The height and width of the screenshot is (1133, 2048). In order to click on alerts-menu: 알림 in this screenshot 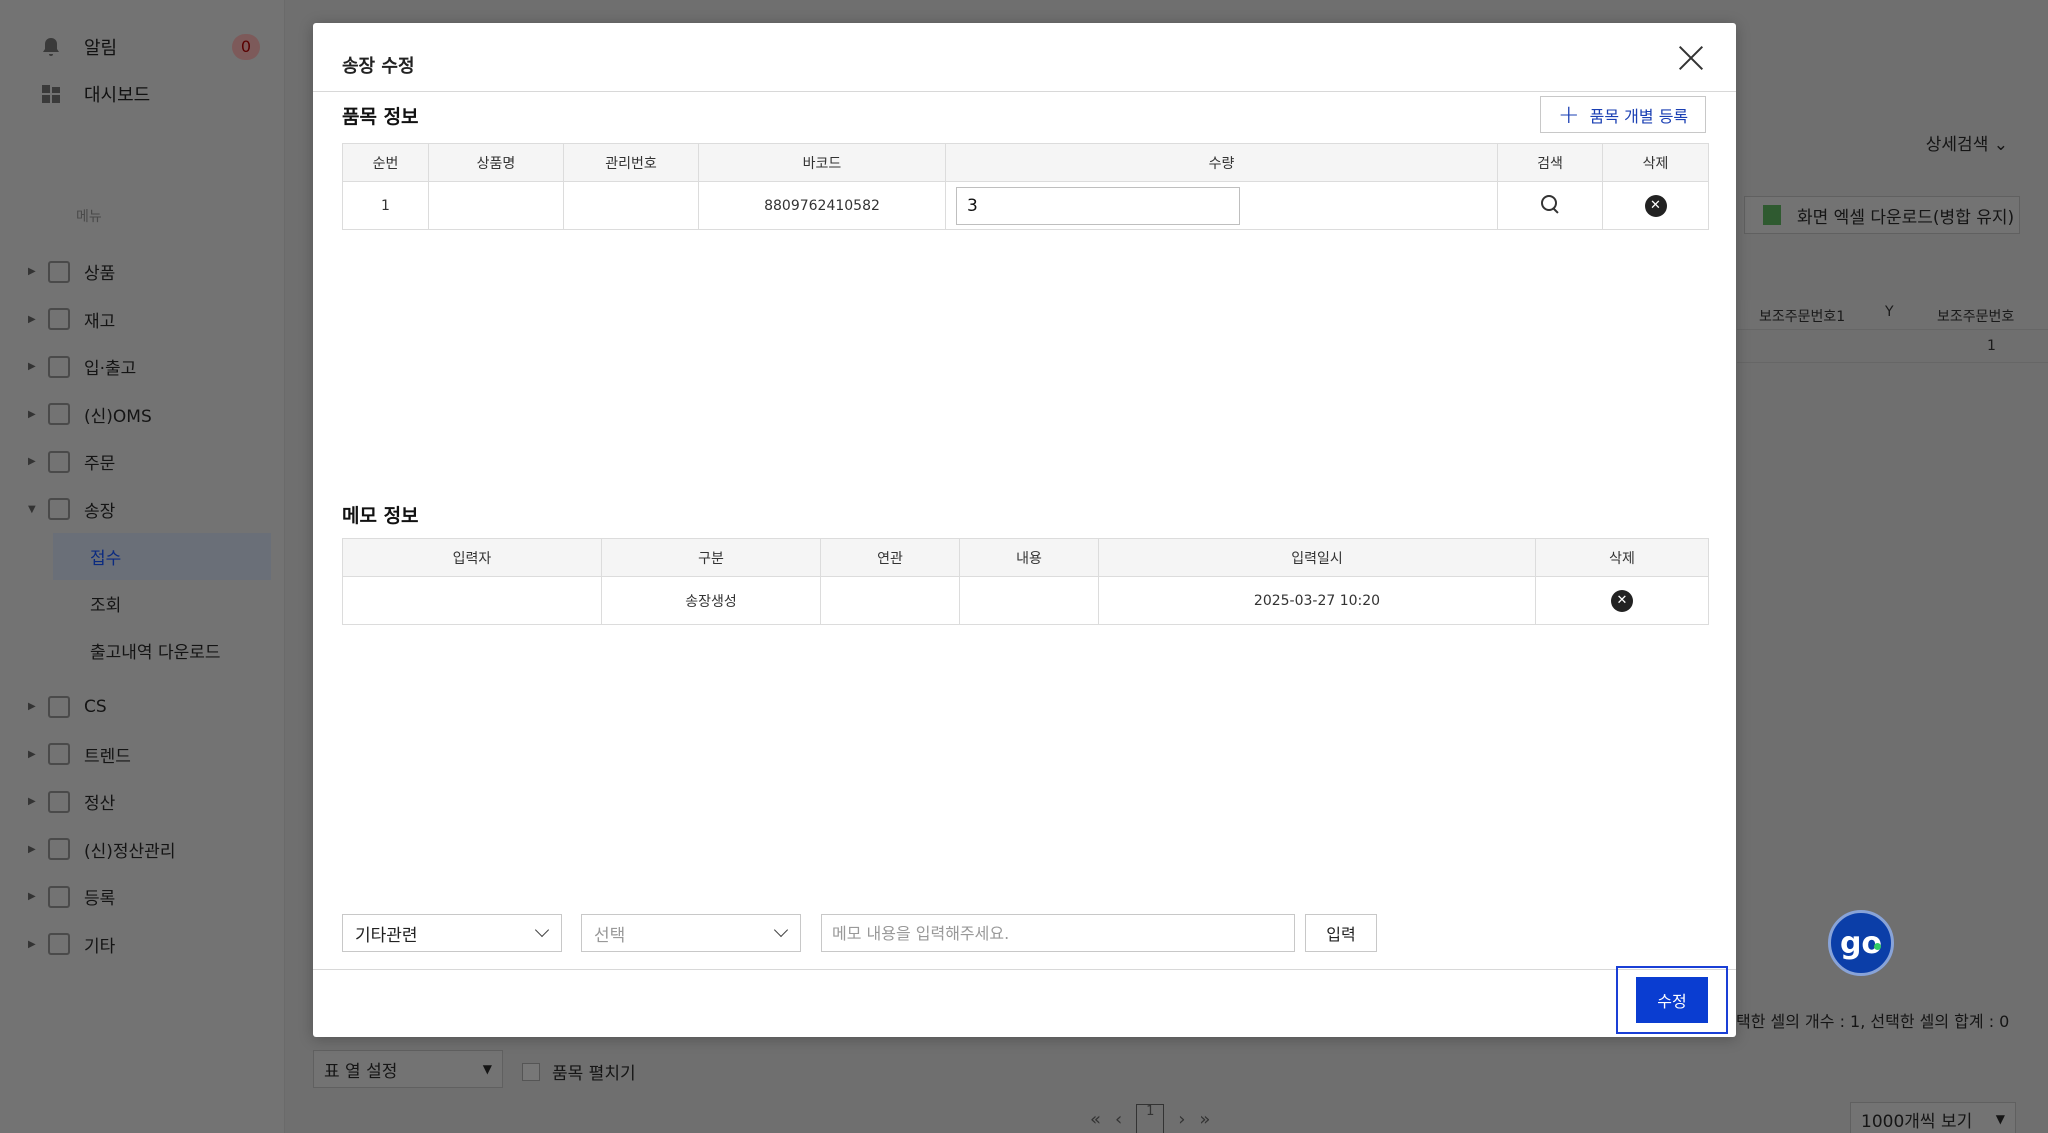, I will do `click(78, 47)`.